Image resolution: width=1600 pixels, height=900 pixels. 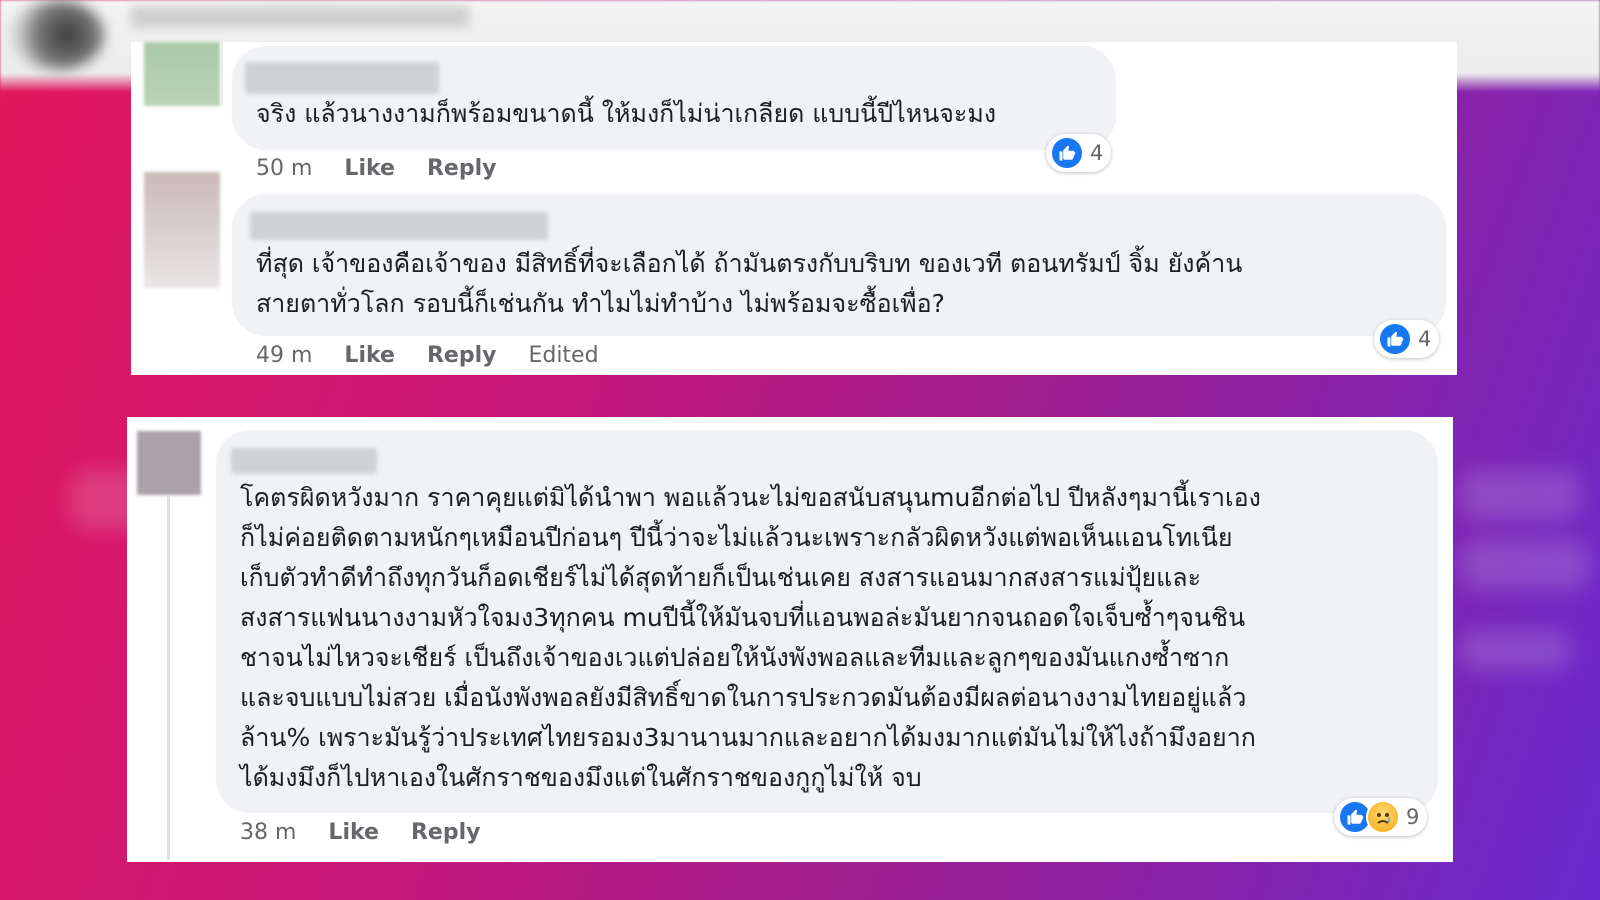 I want to click on comment-timestamp: 50 m, so click(x=284, y=168).